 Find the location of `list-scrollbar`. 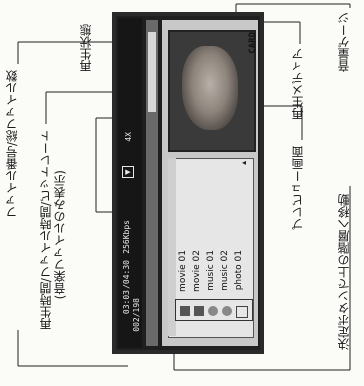

list-scrollbar is located at coordinates (172, 247).